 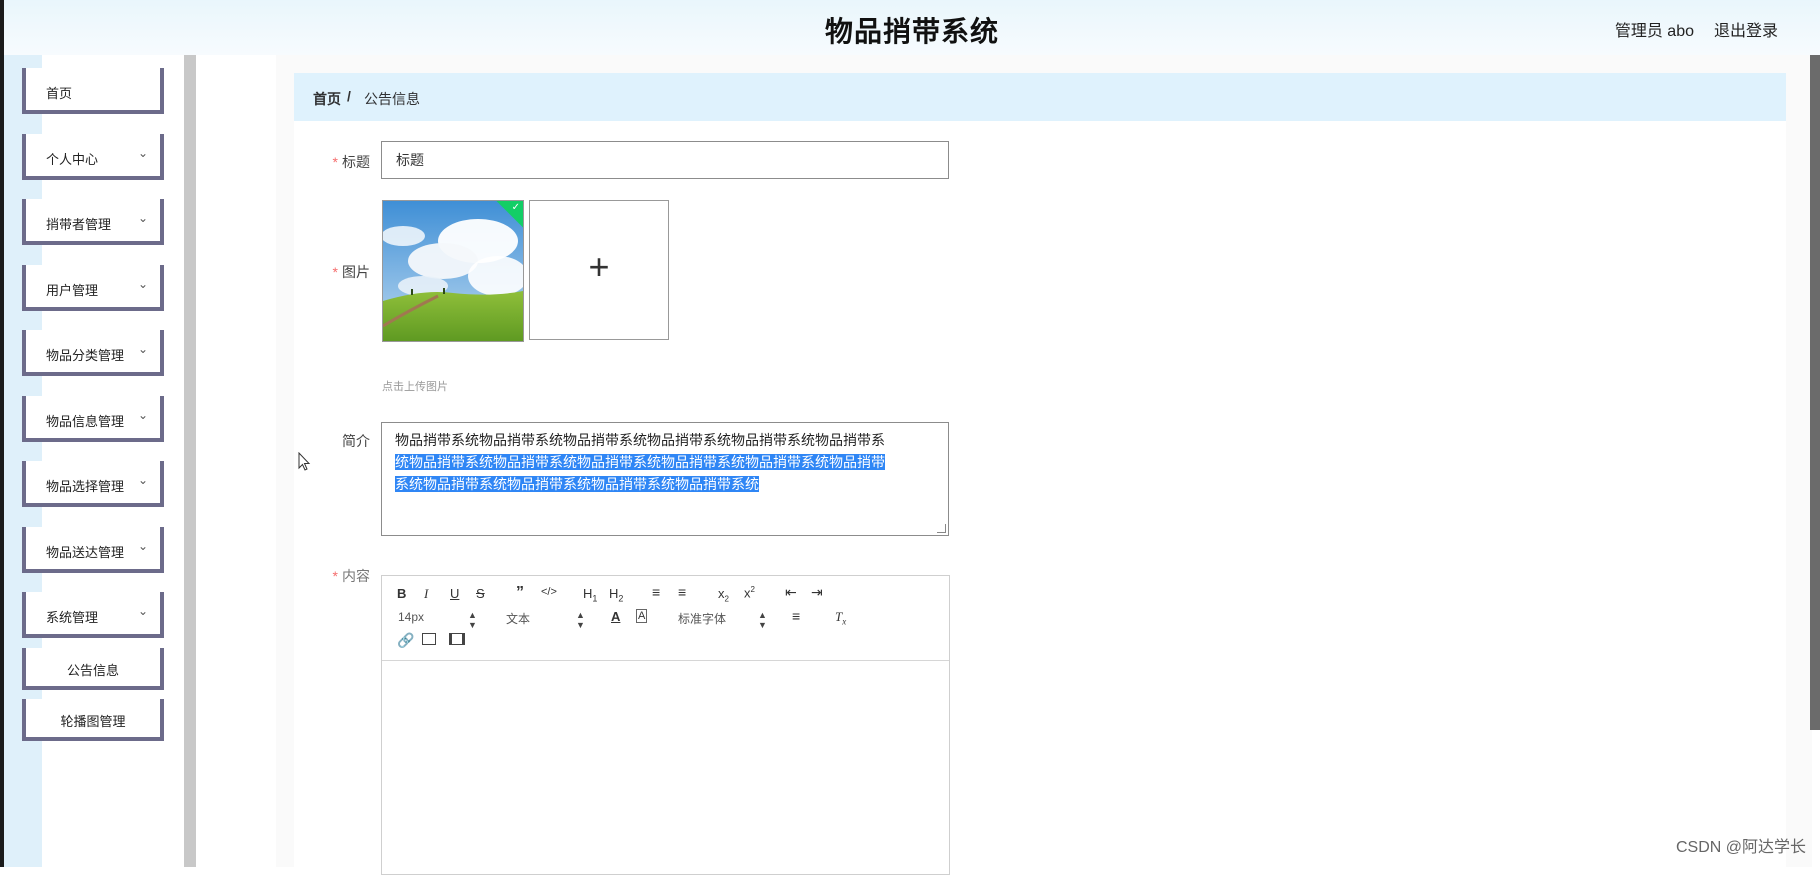 I want to click on sidebar-item-delivery-management: 物品送达管理 ⌄, so click(x=93, y=549).